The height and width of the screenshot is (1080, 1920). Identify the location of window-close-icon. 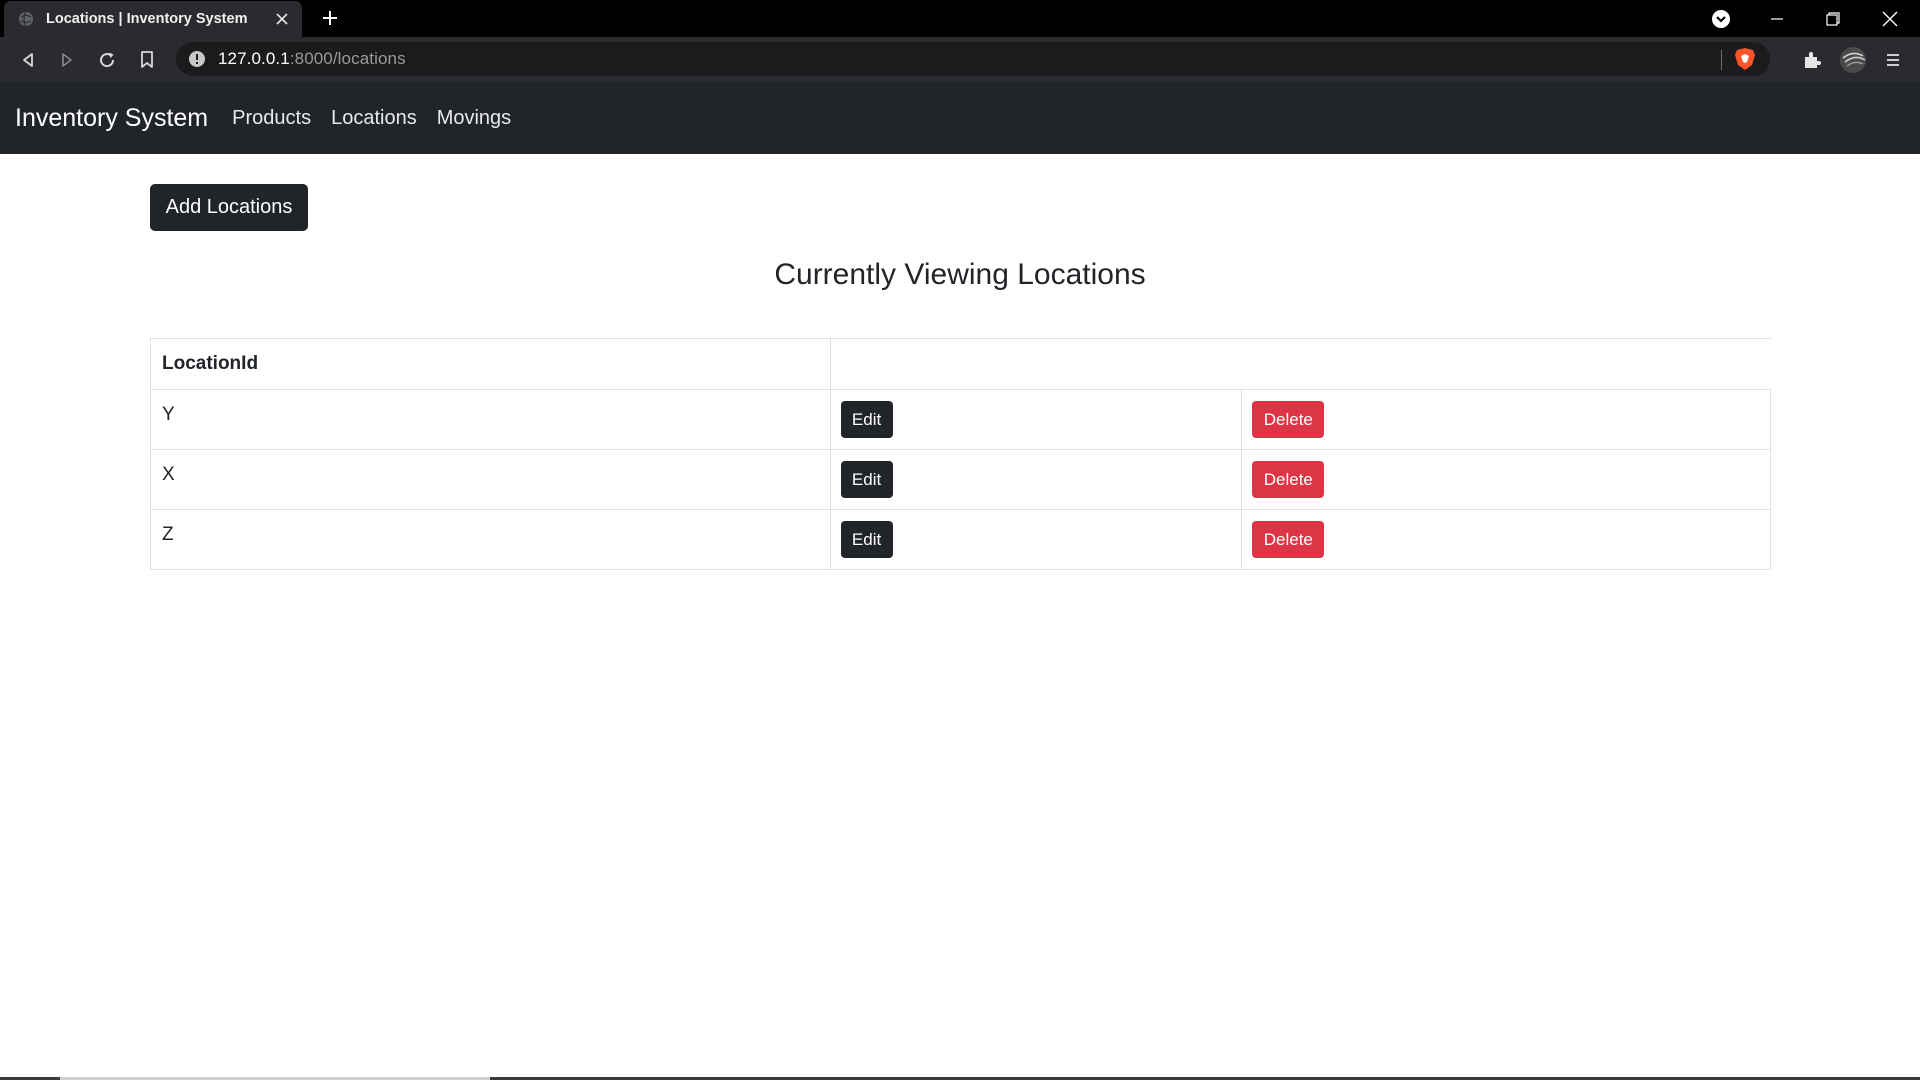
(1890, 18).